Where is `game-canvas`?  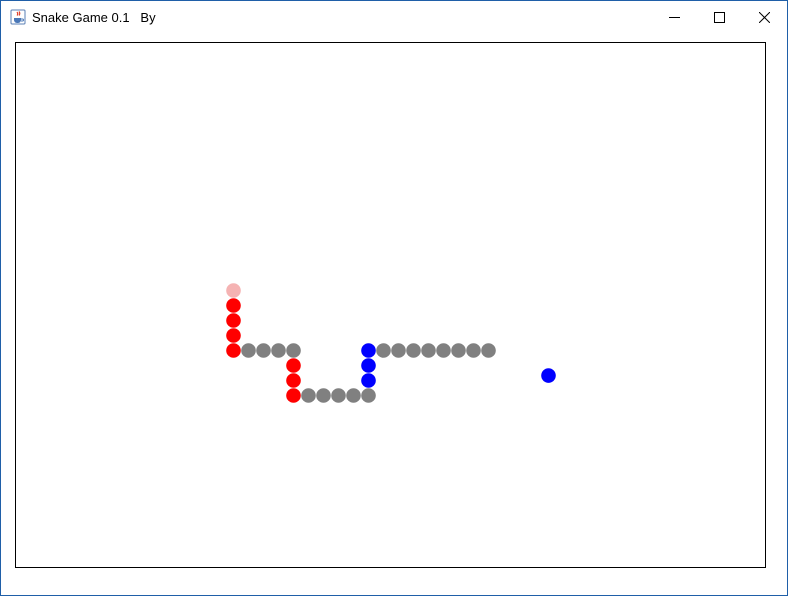 game-canvas is located at coordinates (391, 343).